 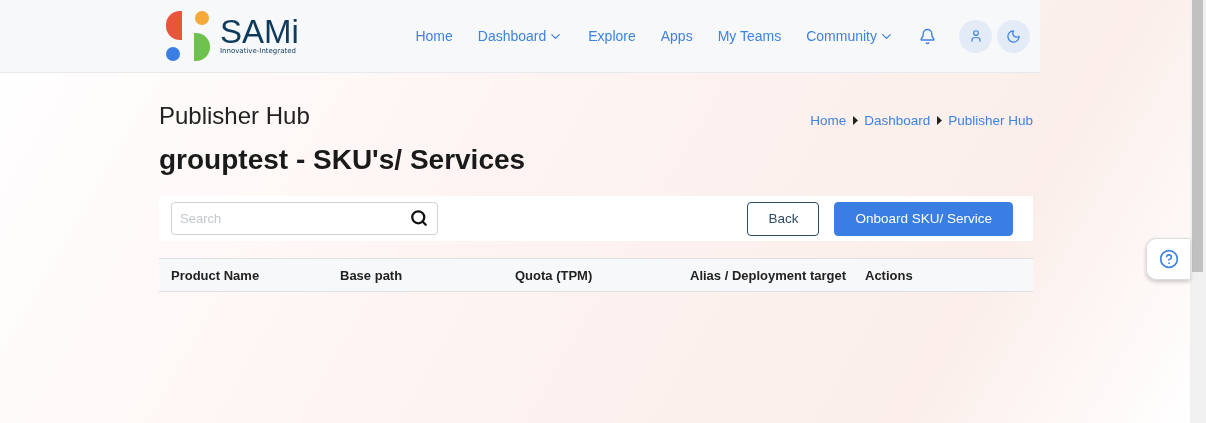 What do you see at coordinates (234, 116) in the screenshot?
I see `page-title: Publisher Hub` at bounding box center [234, 116].